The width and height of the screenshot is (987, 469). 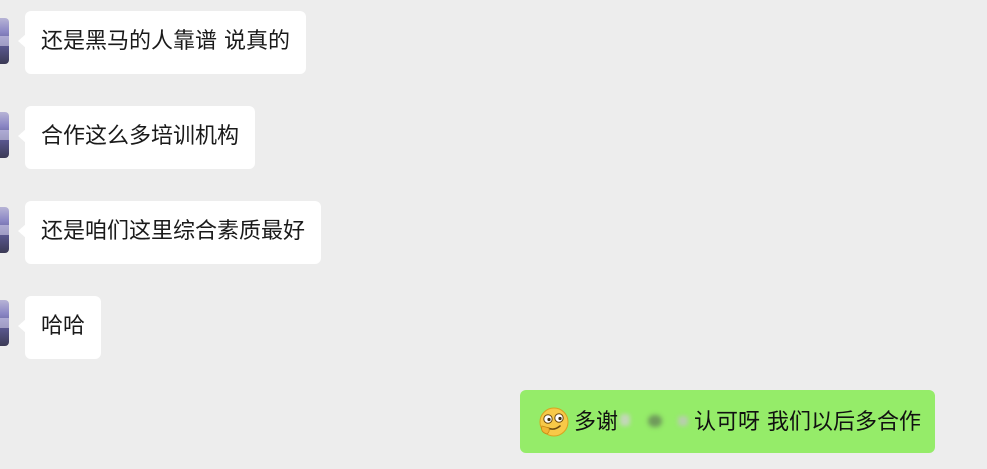 I want to click on sent-message-bubble: 多谢 认可呀 我们以后多合作, so click(x=728, y=421).